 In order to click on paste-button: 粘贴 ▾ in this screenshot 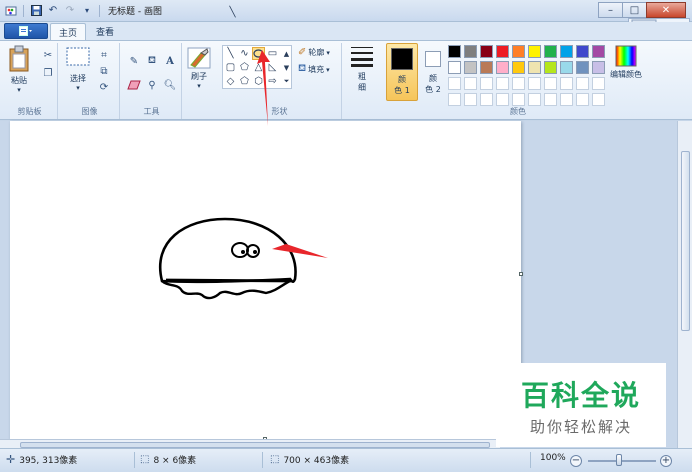, I will do `click(19, 69)`.